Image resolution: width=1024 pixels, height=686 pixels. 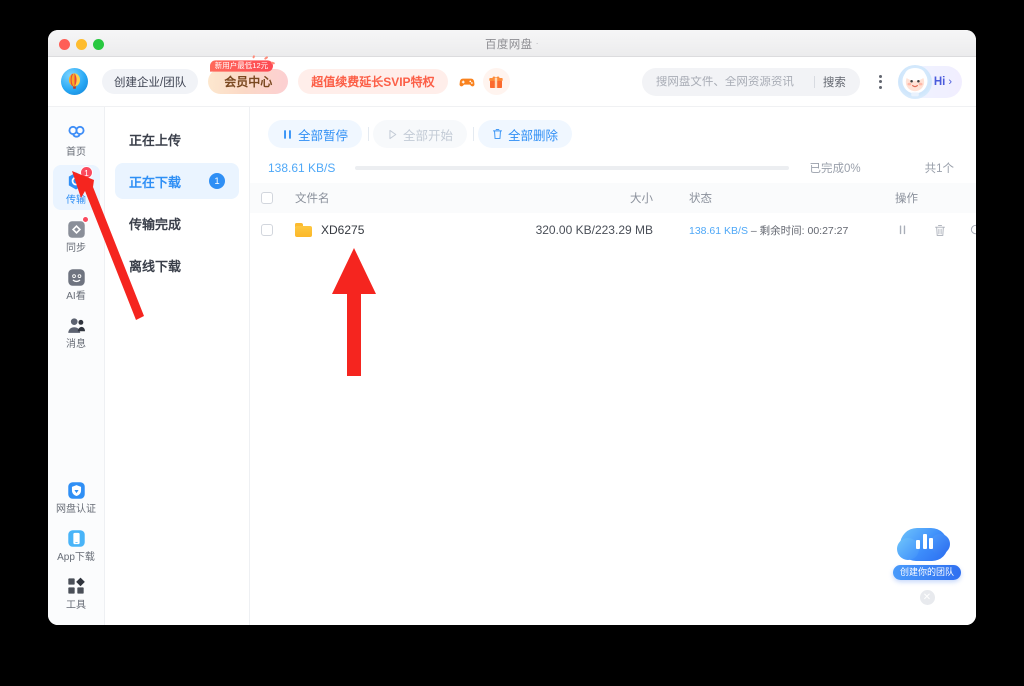 What do you see at coordinates (839, 82) in the screenshot?
I see `search-submit-button: 搜索` at bounding box center [839, 82].